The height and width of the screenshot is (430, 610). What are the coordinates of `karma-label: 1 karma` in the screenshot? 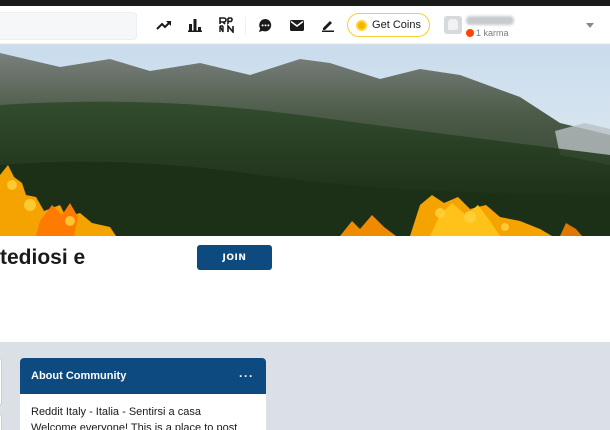 It's located at (492, 33).